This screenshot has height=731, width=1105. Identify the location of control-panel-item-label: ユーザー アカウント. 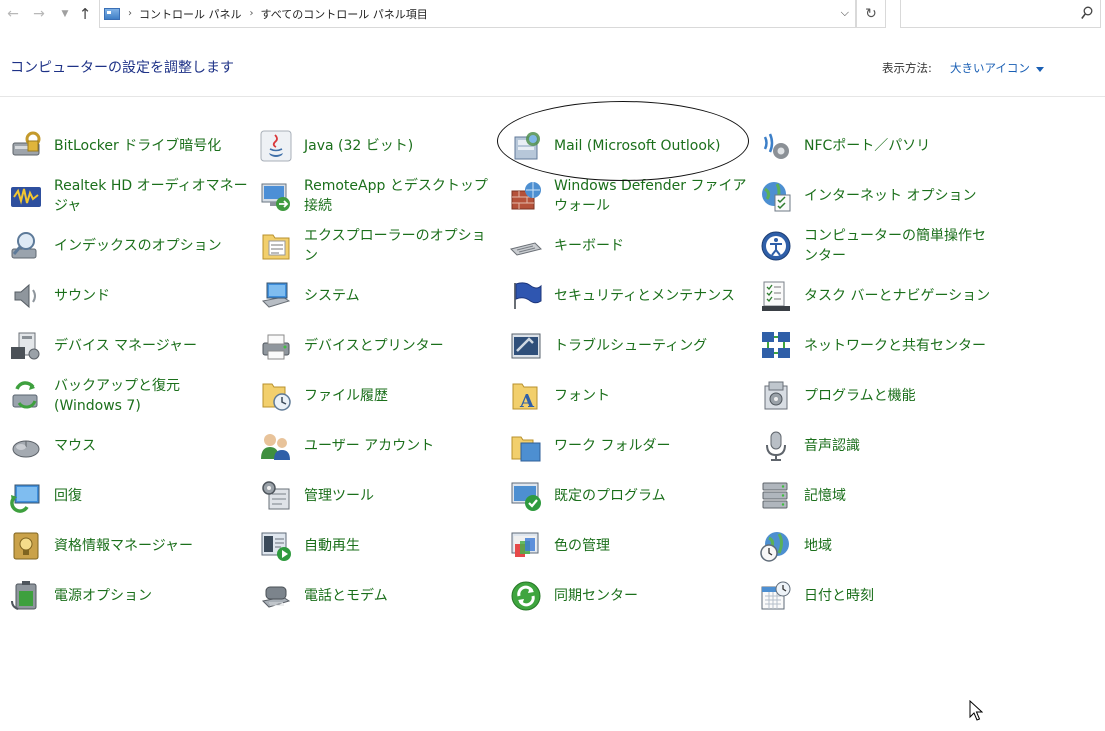
(369, 446).